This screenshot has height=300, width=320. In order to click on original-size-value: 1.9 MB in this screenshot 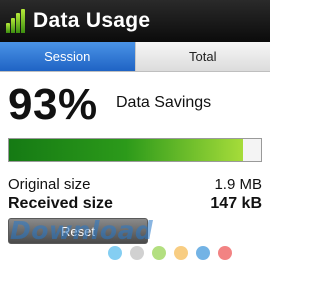, I will do `click(238, 184)`.